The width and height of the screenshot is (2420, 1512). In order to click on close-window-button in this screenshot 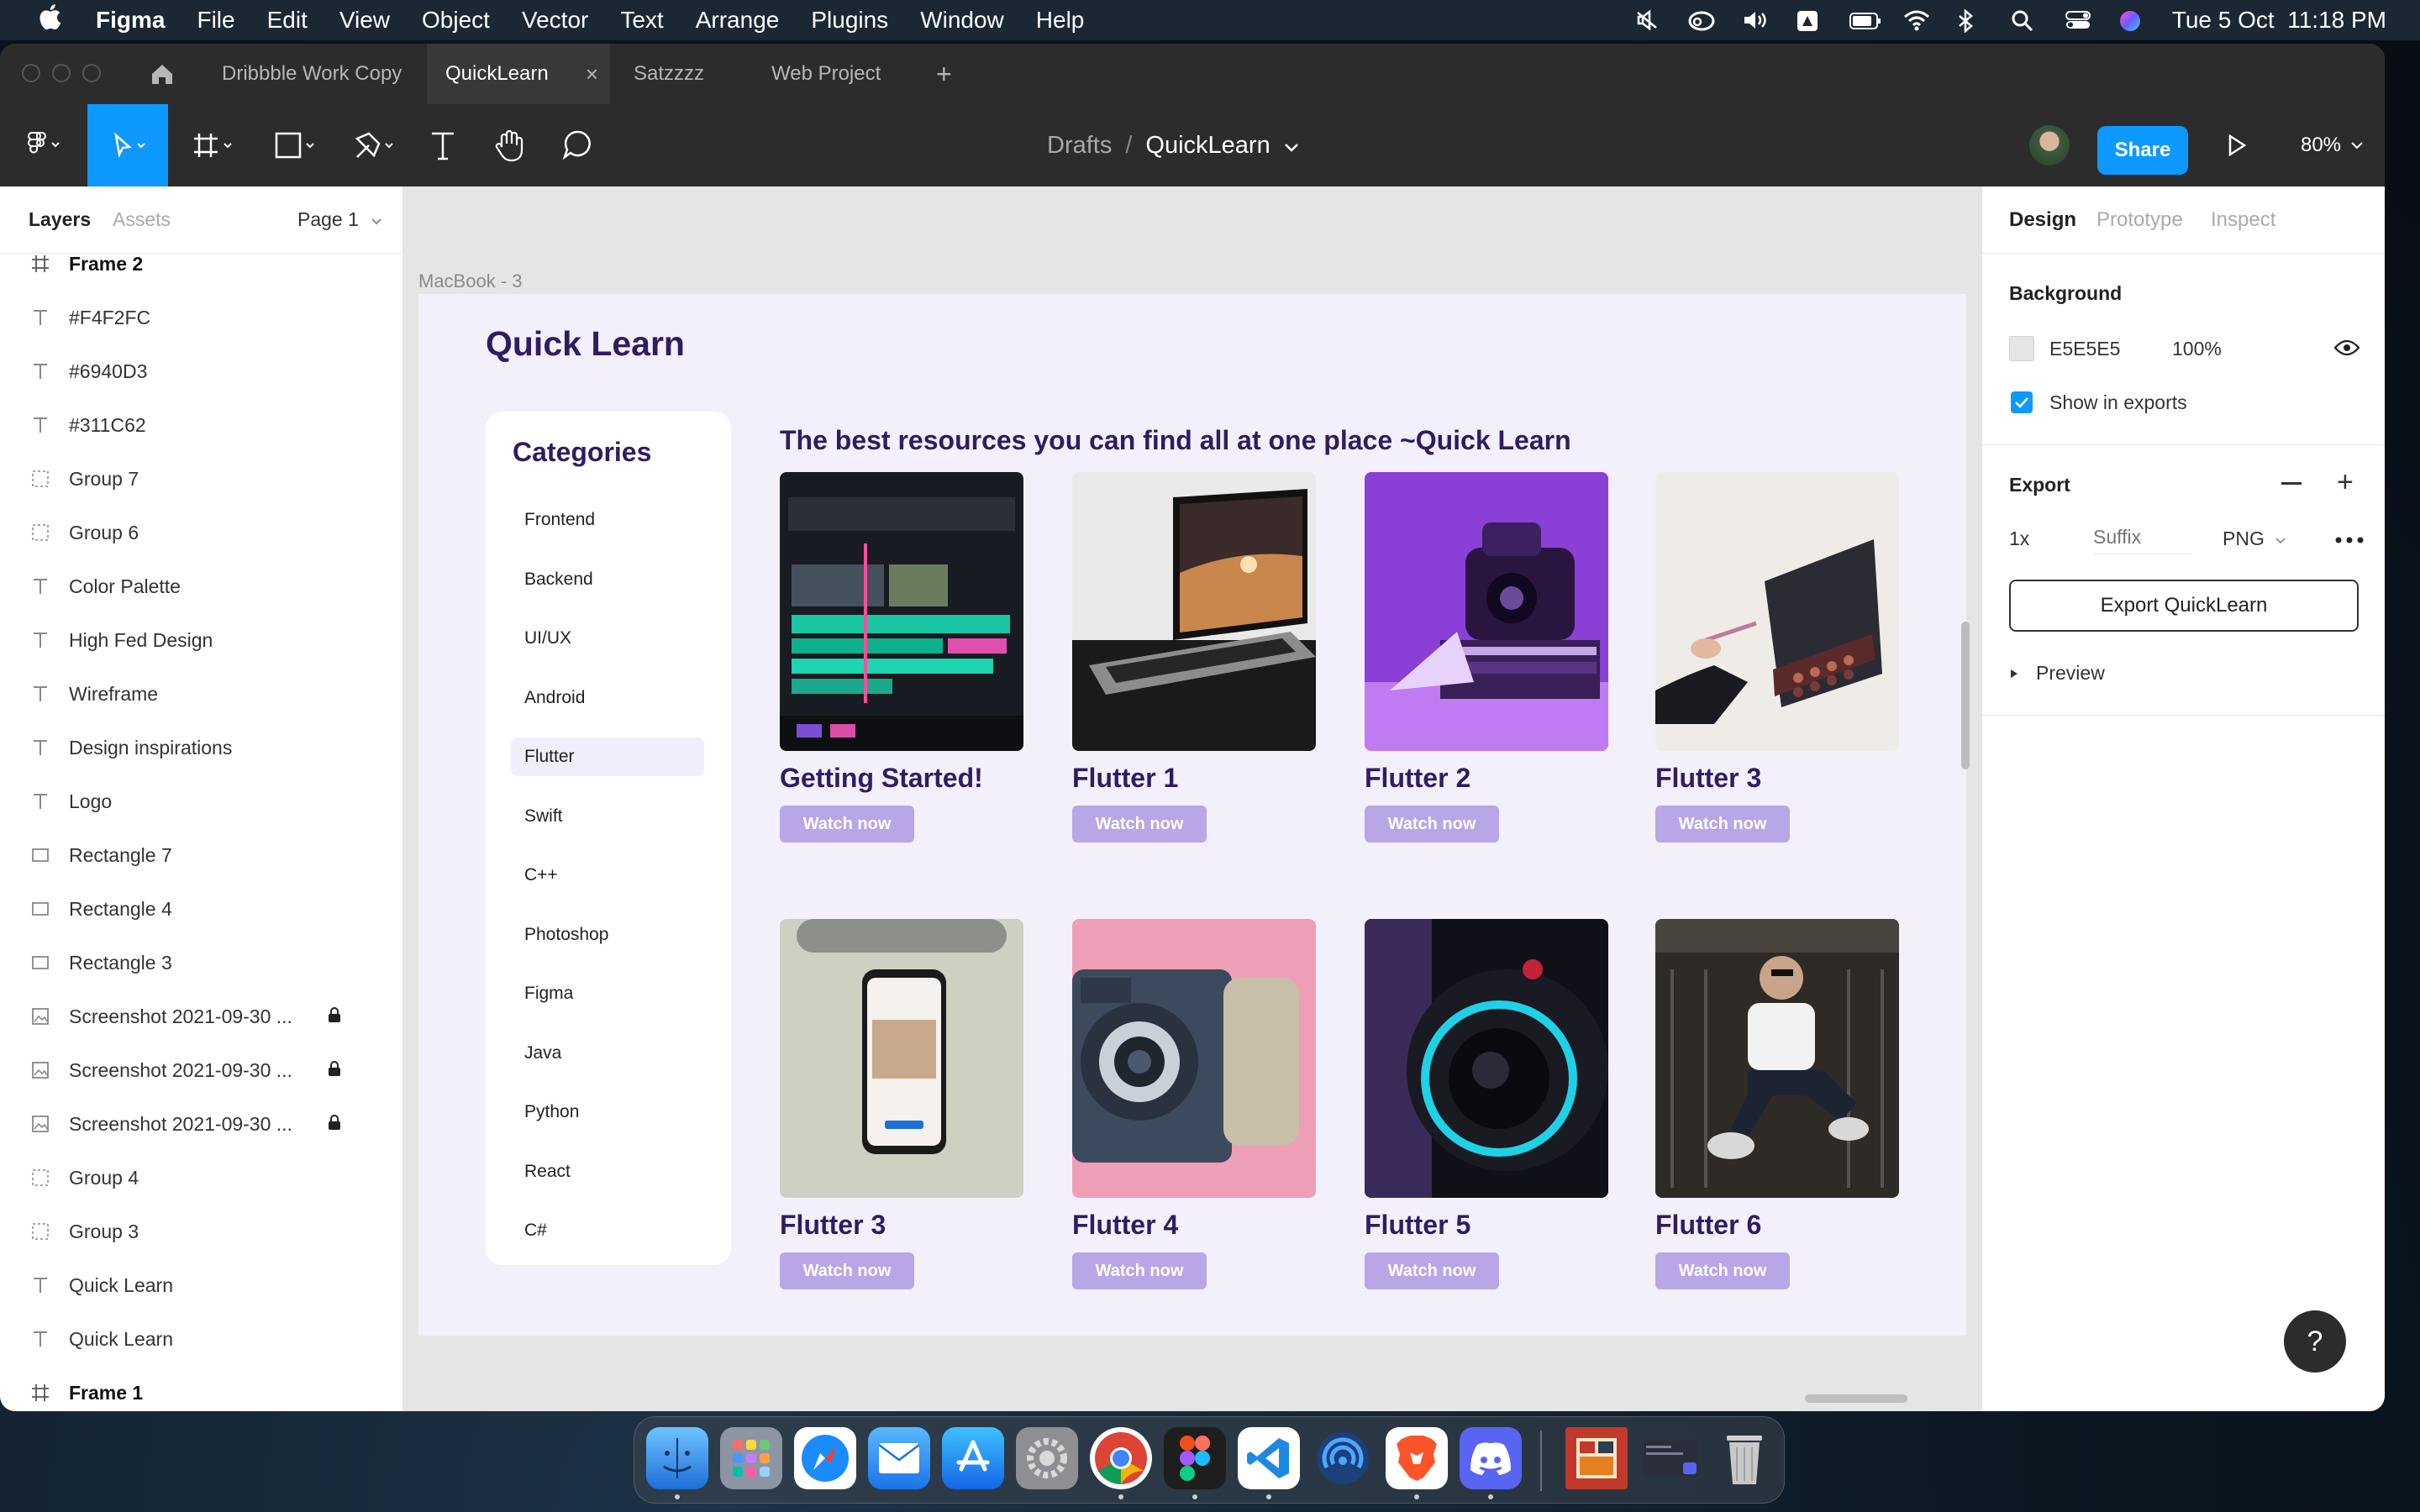, I will do `click(31, 73)`.